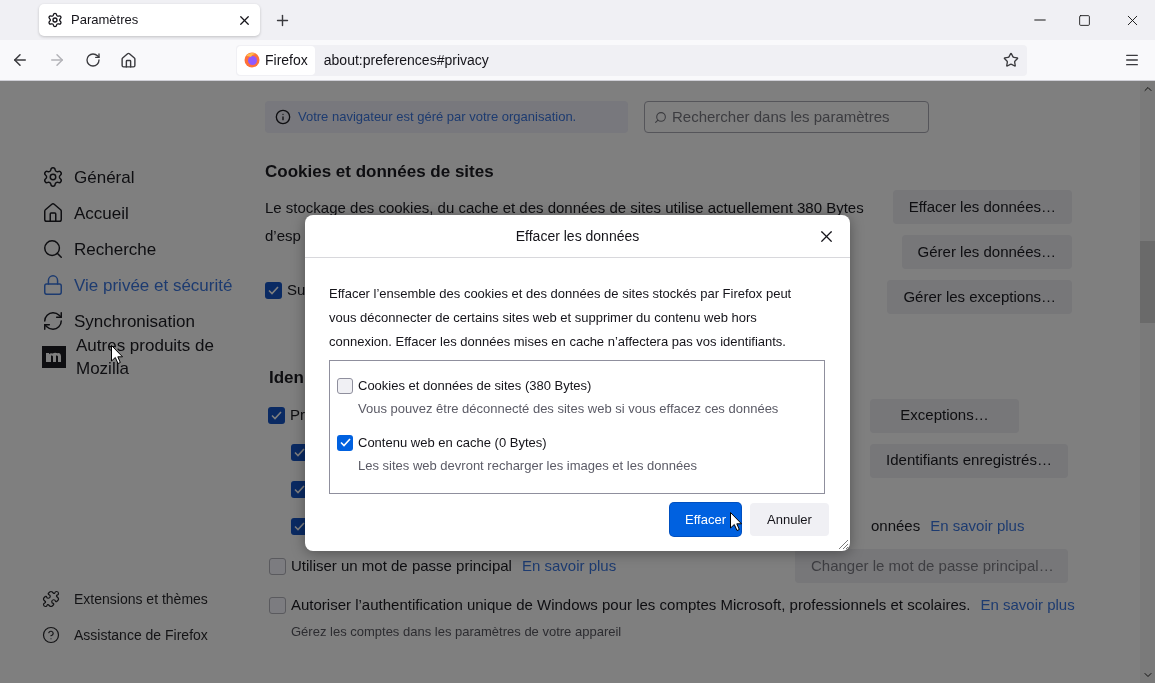 Image resolution: width=1155 pixels, height=683 pixels. Describe the element at coordinates (568, 409) in the screenshot. I see `option-hint: Vous pouvez être déconnecté des sites web si vous effacez ces données` at that location.